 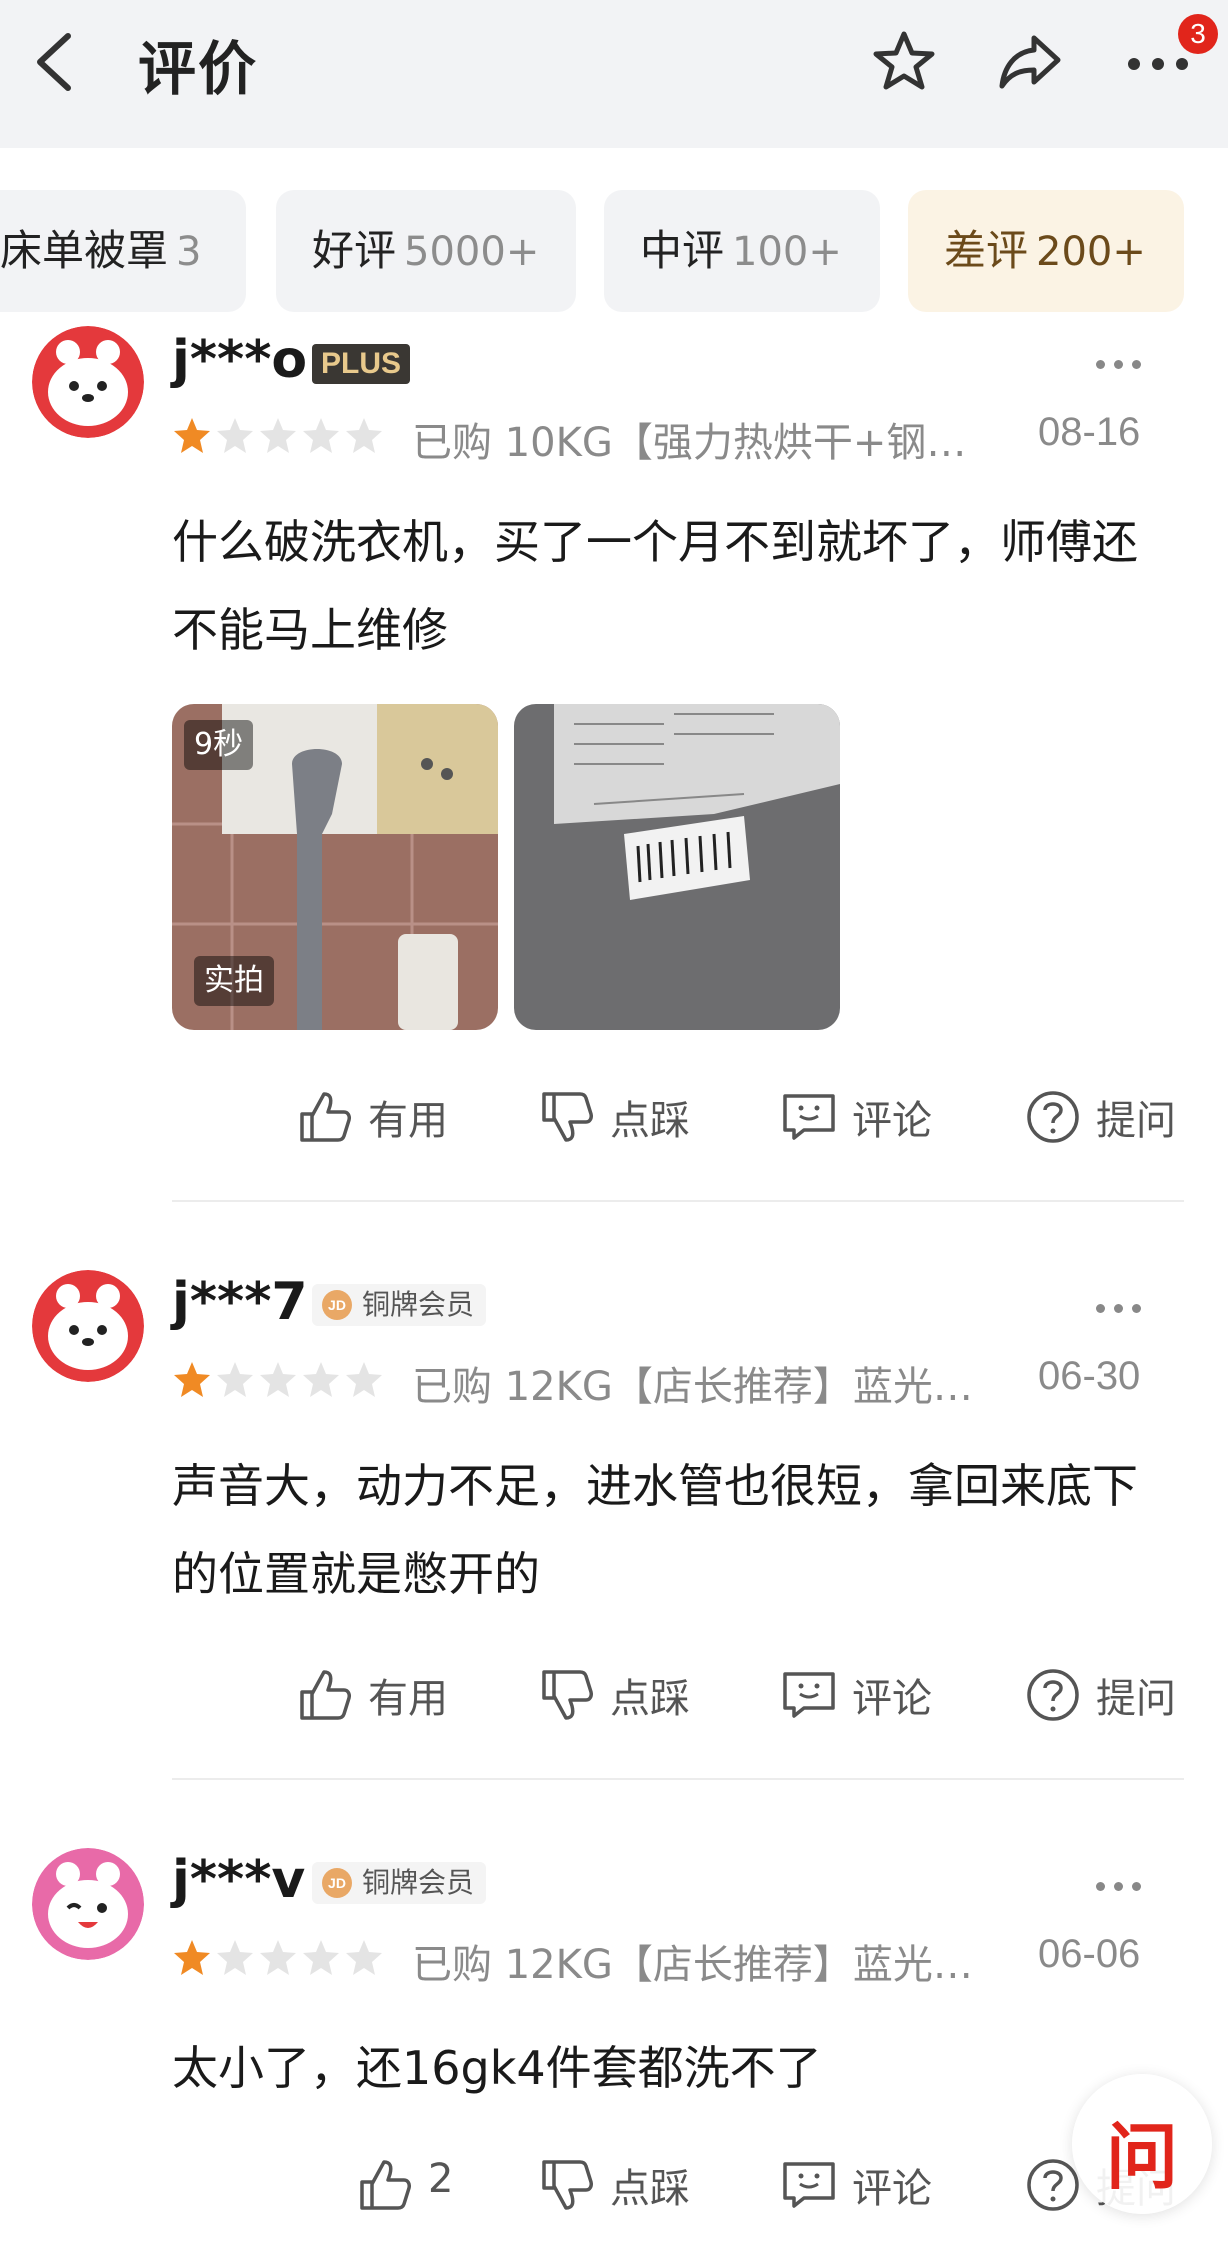 What do you see at coordinates (787, 252) in the screenshot?
I see `tab-count: 100+` at bounding box center [787, 252].